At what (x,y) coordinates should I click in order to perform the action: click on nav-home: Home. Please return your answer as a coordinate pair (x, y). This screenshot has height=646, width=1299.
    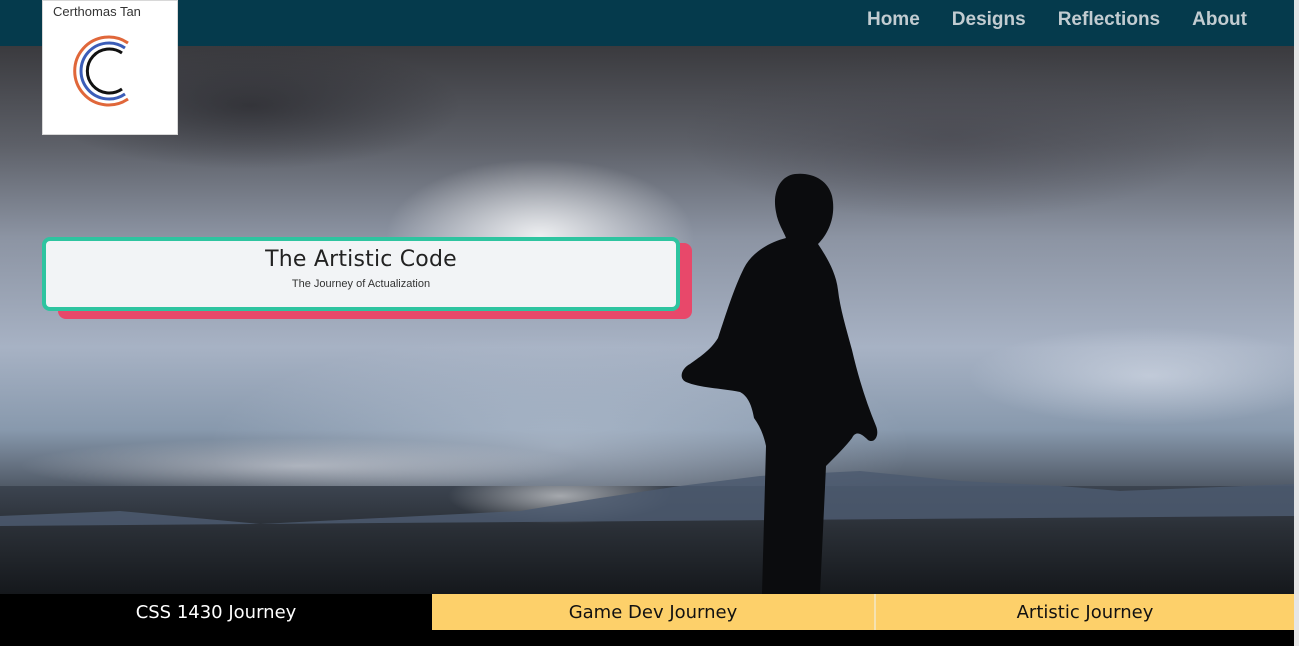
    Looking at the image, I should click on (893, 20).